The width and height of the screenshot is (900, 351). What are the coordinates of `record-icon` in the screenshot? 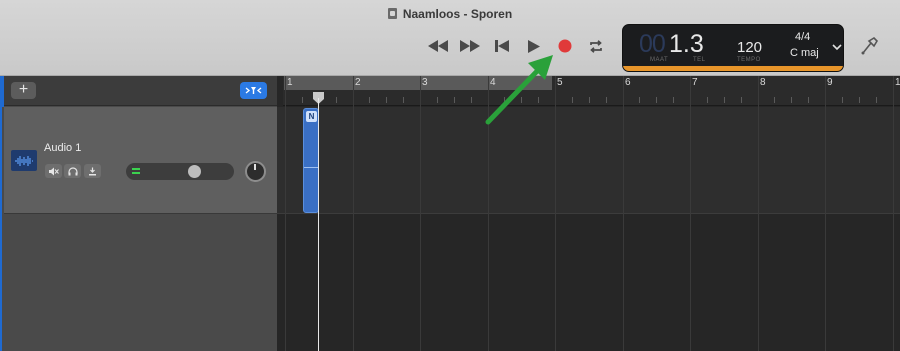 It's located at (565, 46).